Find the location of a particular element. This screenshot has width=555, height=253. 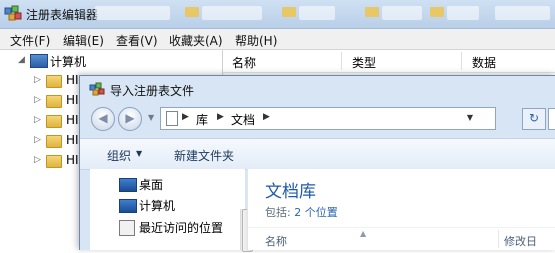

menu-favorites: 收藏夹(A) is located at coordinates (196, 40).